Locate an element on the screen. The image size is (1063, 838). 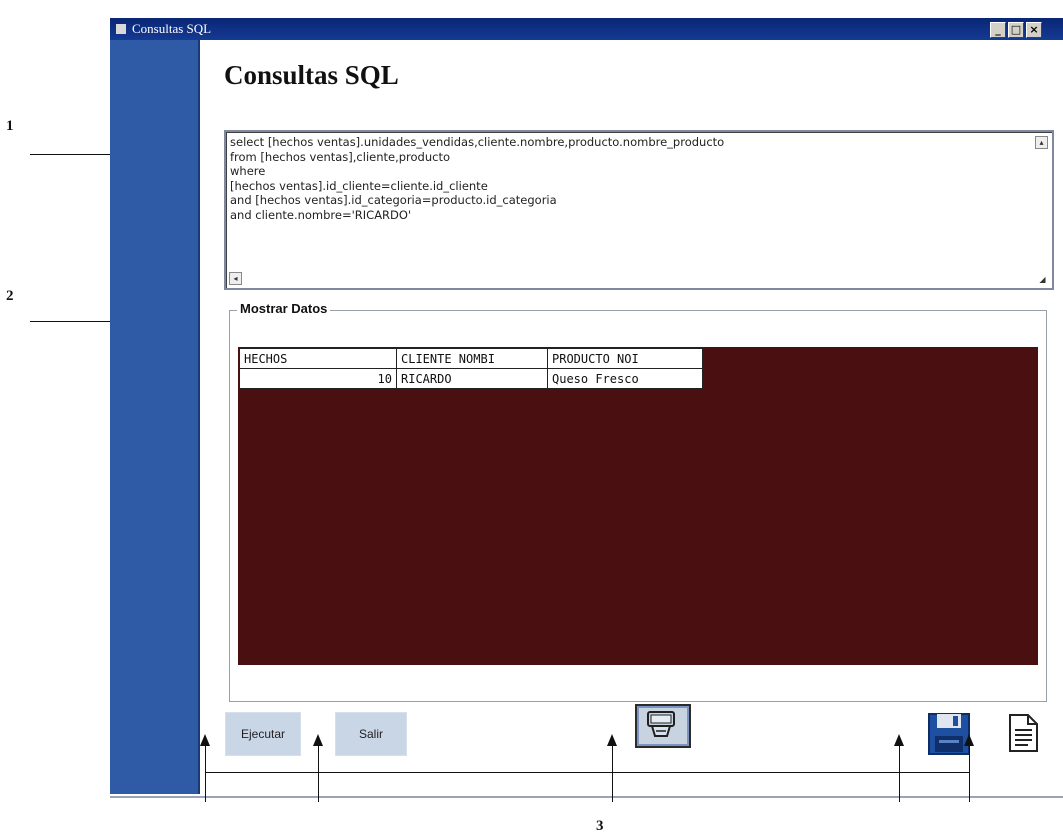
table-header-row: HECHOS CLIENTE NOMBI PRODUCTO NOI is located at coordinates (471, 358).